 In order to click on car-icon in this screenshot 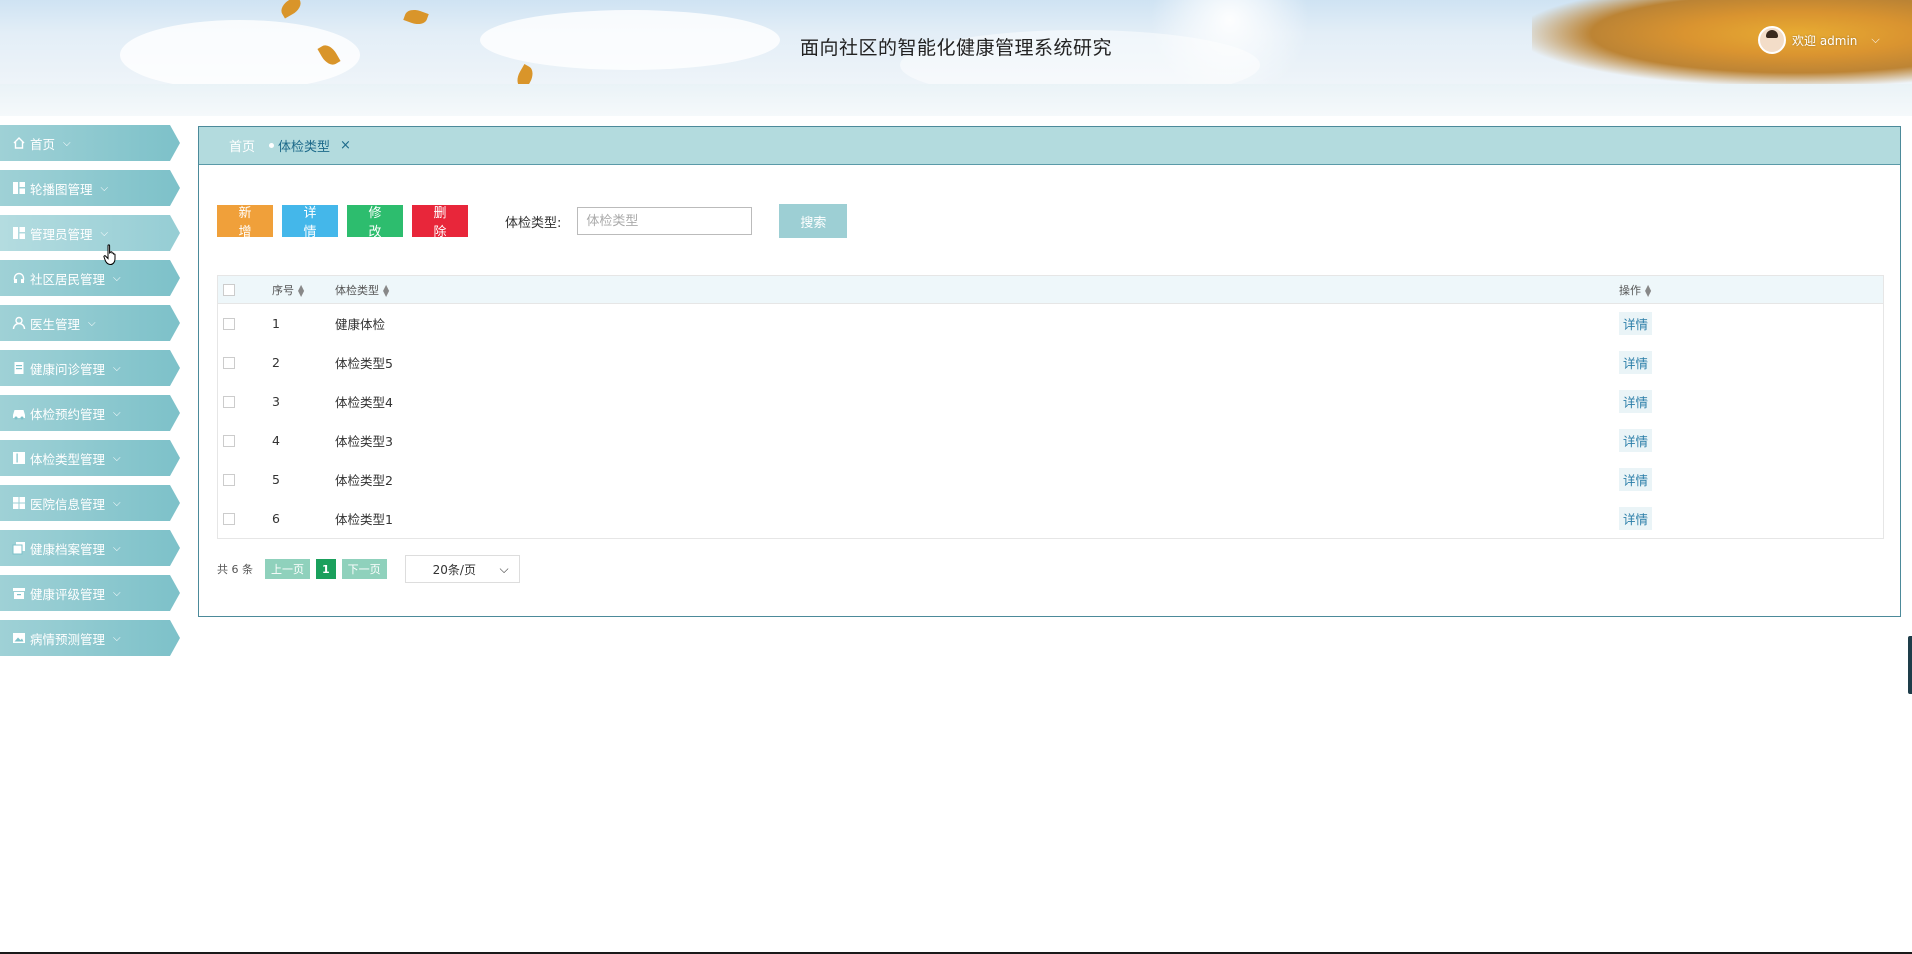, I will do `click(19, 413)`.